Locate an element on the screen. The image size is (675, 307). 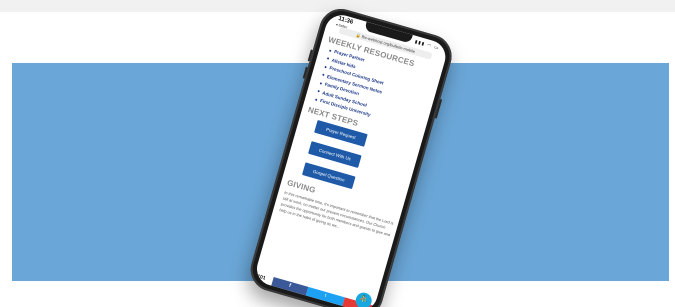
person-walk-icon: ⛹ is located at coordinates (363, 300).